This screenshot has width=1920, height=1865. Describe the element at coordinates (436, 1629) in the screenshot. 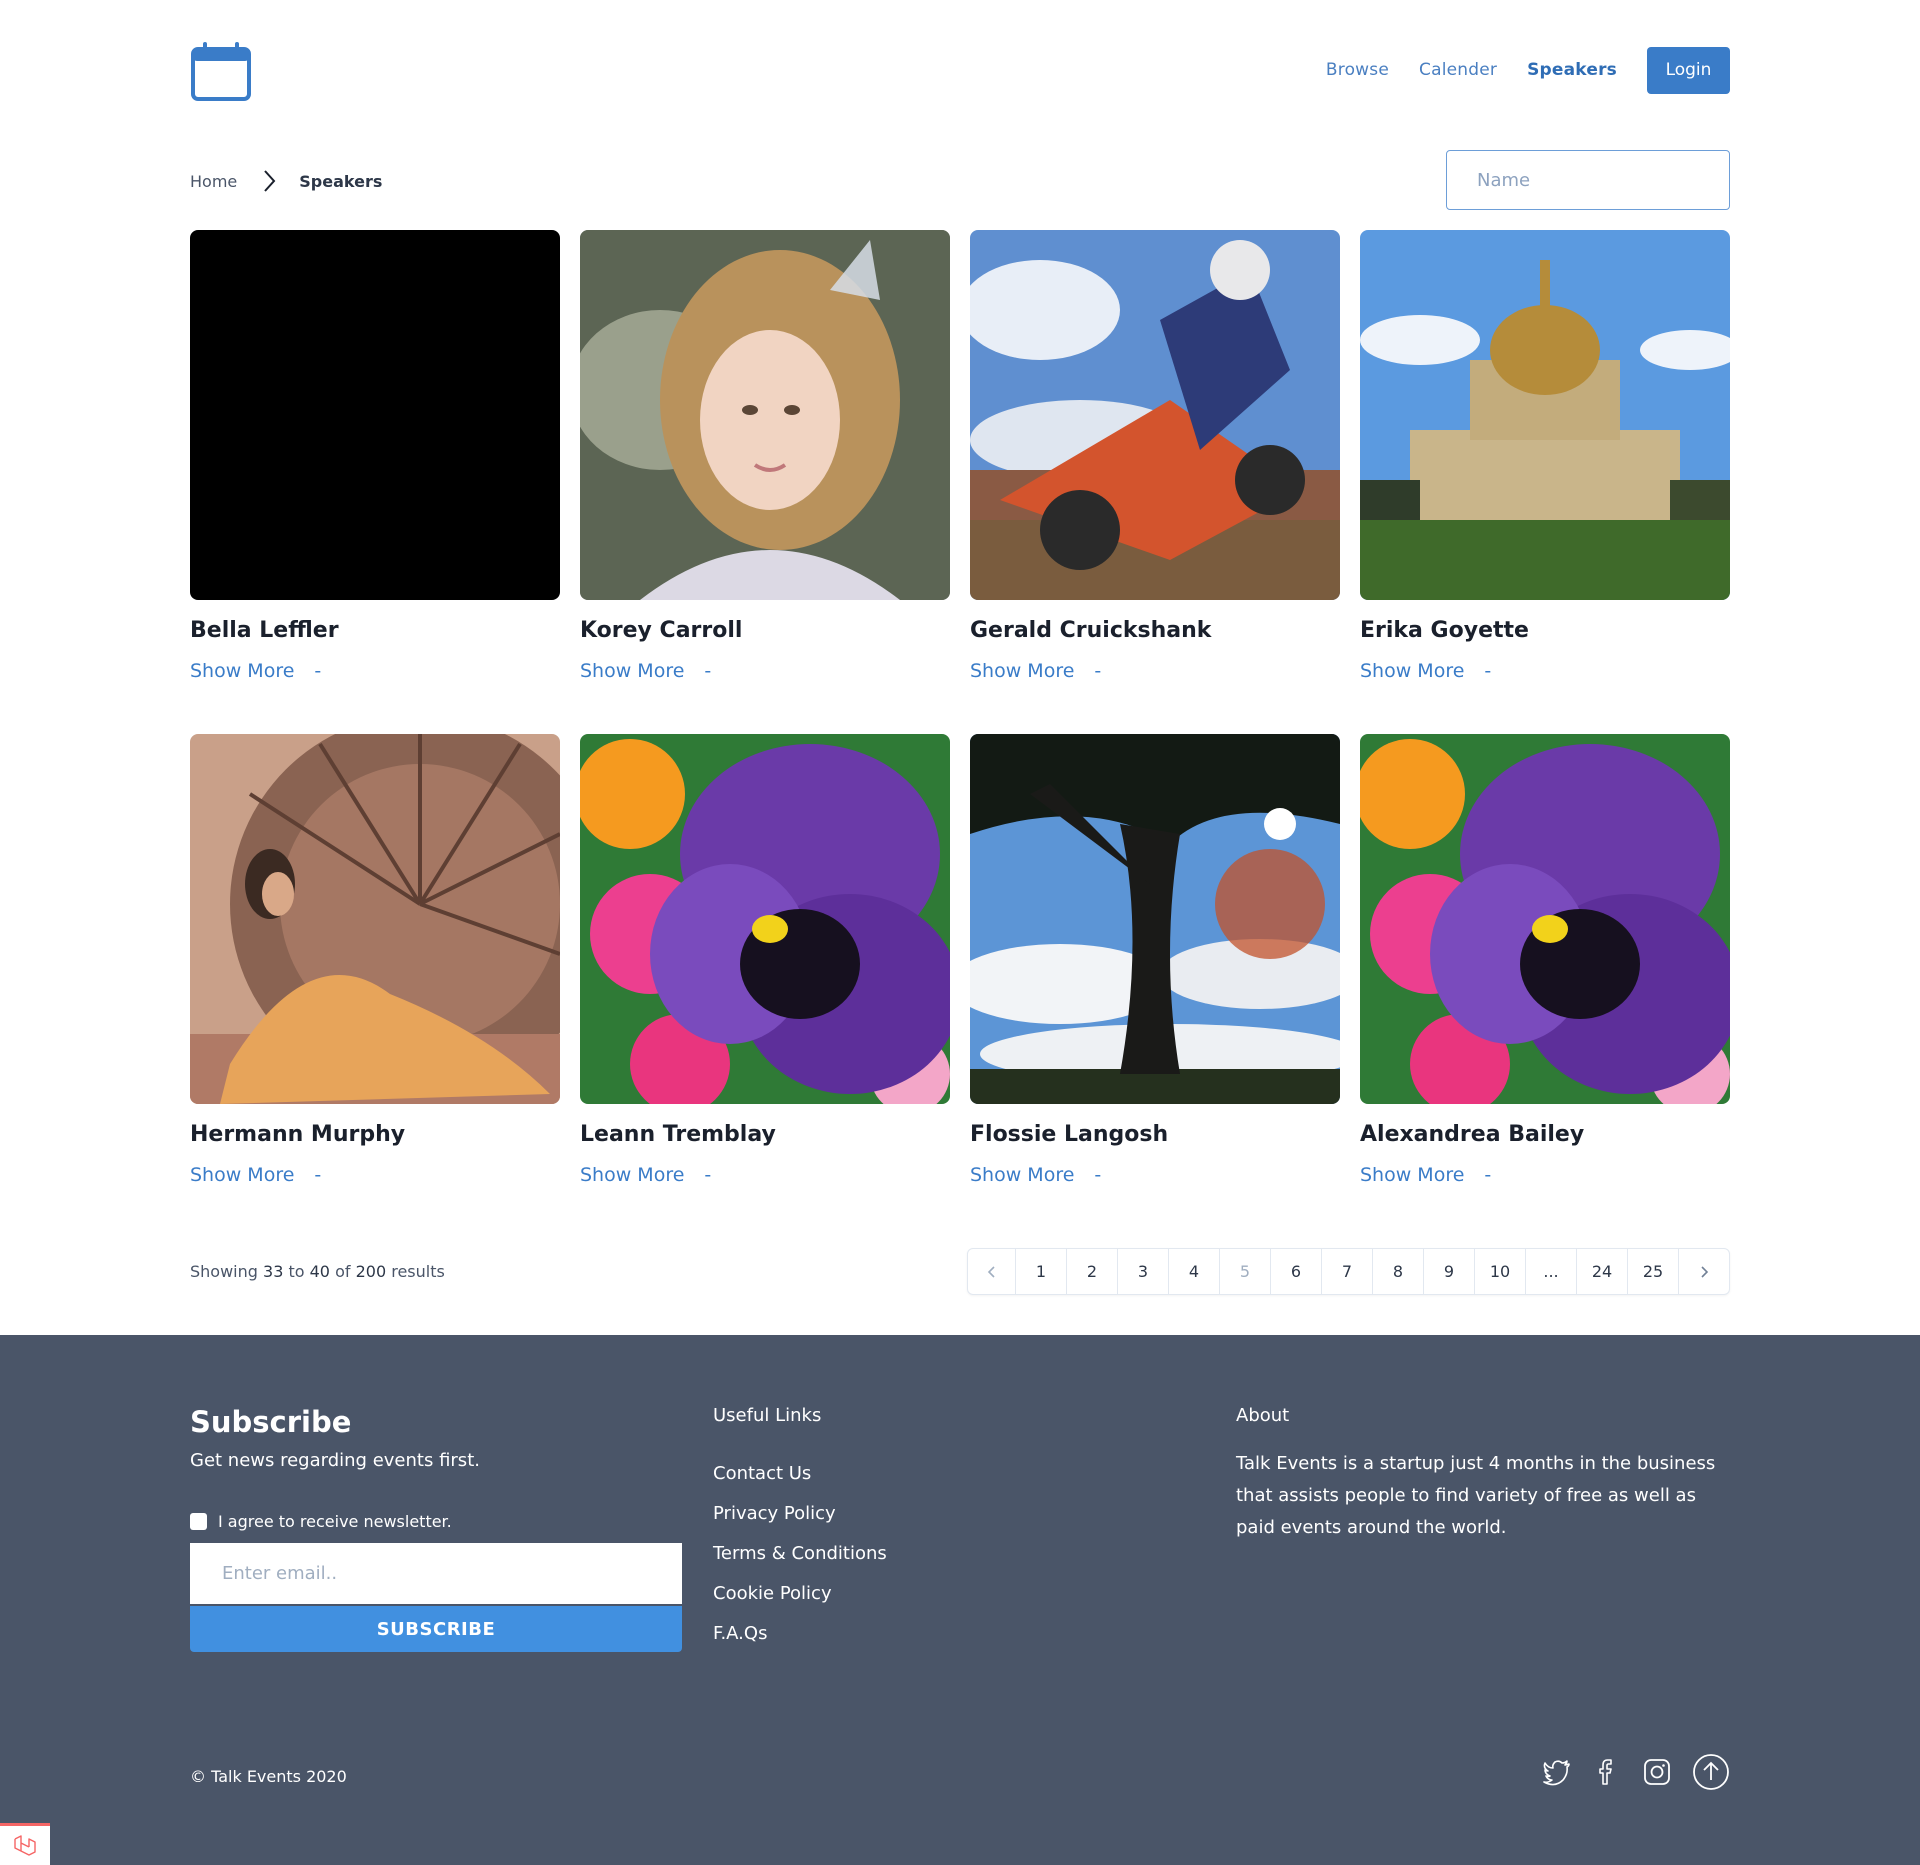

I see `subscribe-button: SUBSCRIBE` at that location.